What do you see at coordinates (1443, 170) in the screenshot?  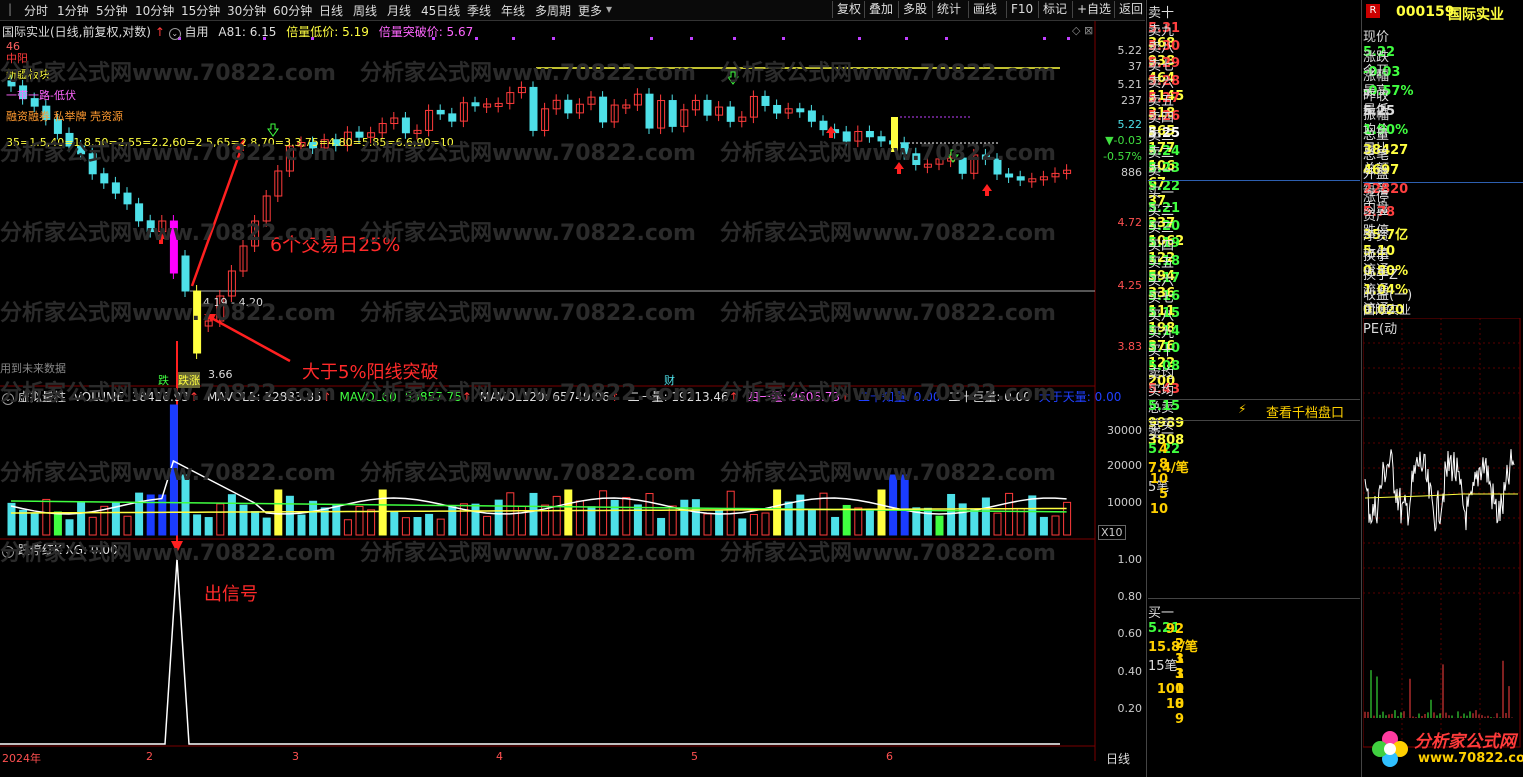 I see `quote-row: 总笔 4697 每笔` at bounding box center [1443, 170].